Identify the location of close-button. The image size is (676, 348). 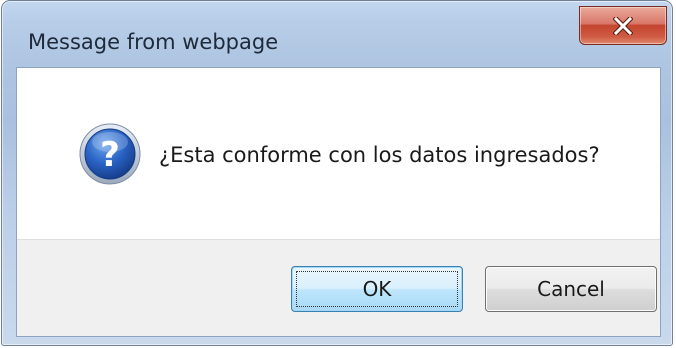
(623, 25).